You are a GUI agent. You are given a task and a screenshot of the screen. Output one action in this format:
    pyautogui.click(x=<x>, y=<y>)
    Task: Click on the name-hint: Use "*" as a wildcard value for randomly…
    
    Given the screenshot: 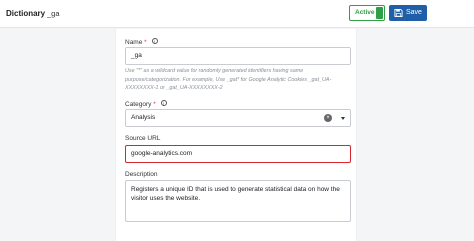 What is the action you would take?
    pyautogui.click(x=228, y=80)
    